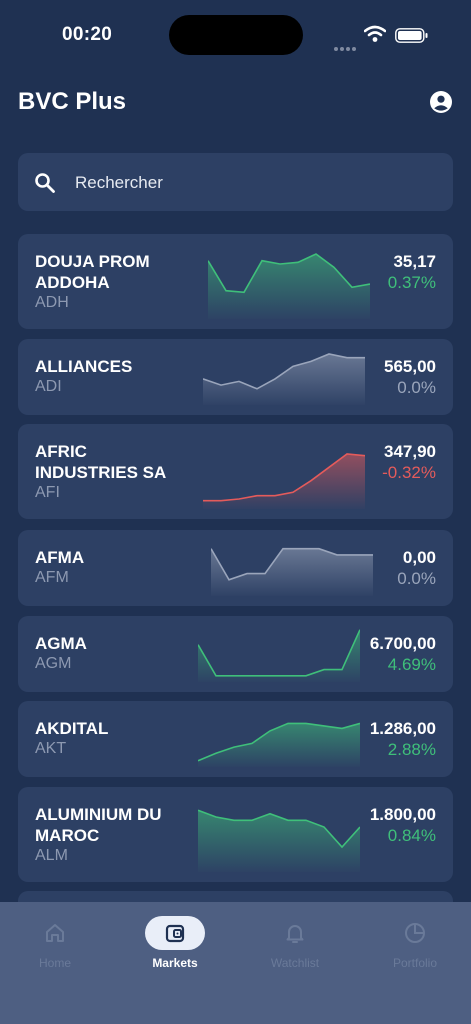 The height and width of the screenshot is (1024, 471). What do you see at coordinates (98, 825) in the screenshot?
I see `stock-name: ALUMINIUM DU MAROC` at bounding box center [98, 825].